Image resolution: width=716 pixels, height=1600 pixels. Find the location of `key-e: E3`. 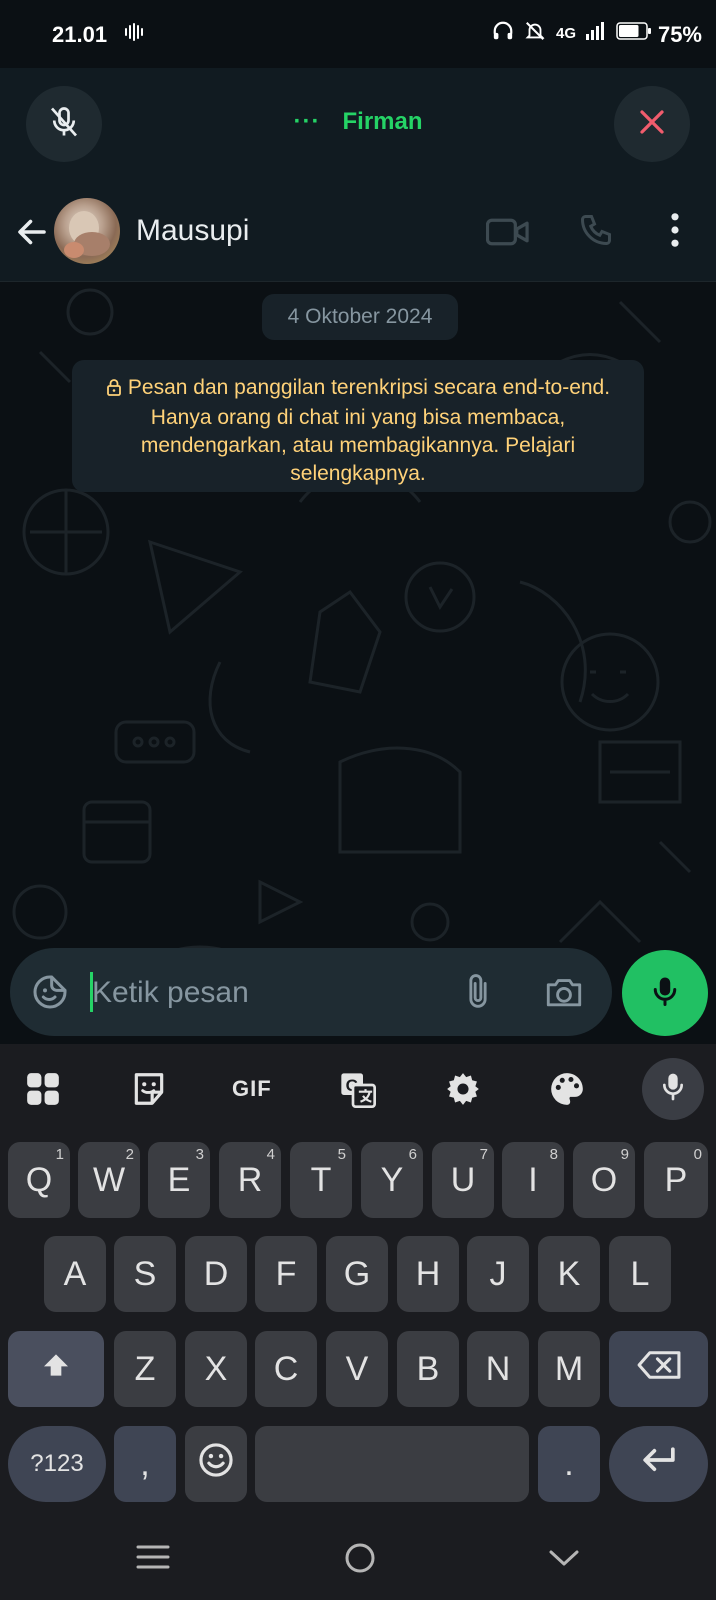

key-e: E3 is located at coordinates (179, 1180).